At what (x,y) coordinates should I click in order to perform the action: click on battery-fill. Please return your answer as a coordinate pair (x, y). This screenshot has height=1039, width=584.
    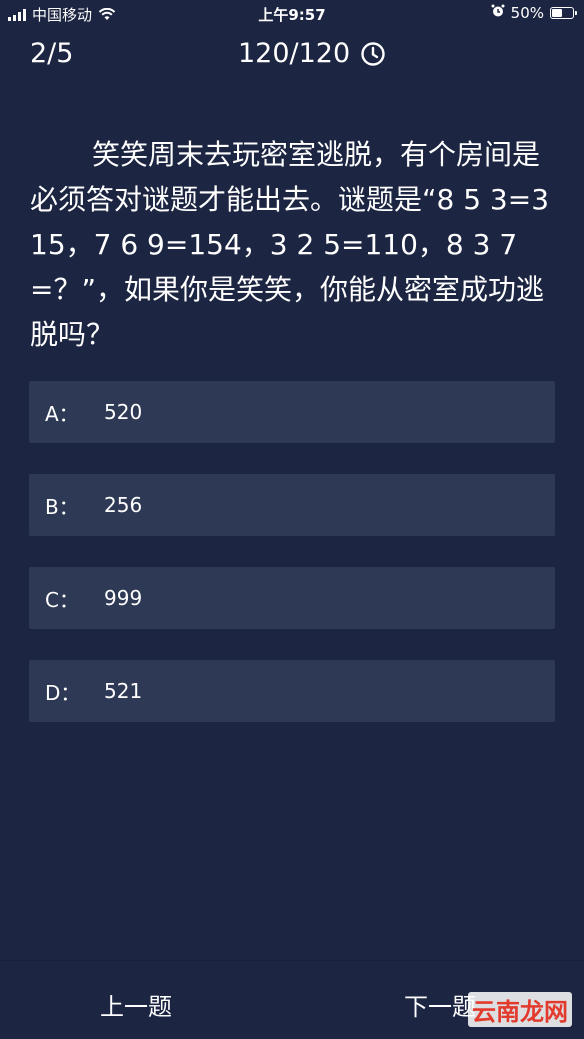
    Looking at the image, I should click on (557, 13).